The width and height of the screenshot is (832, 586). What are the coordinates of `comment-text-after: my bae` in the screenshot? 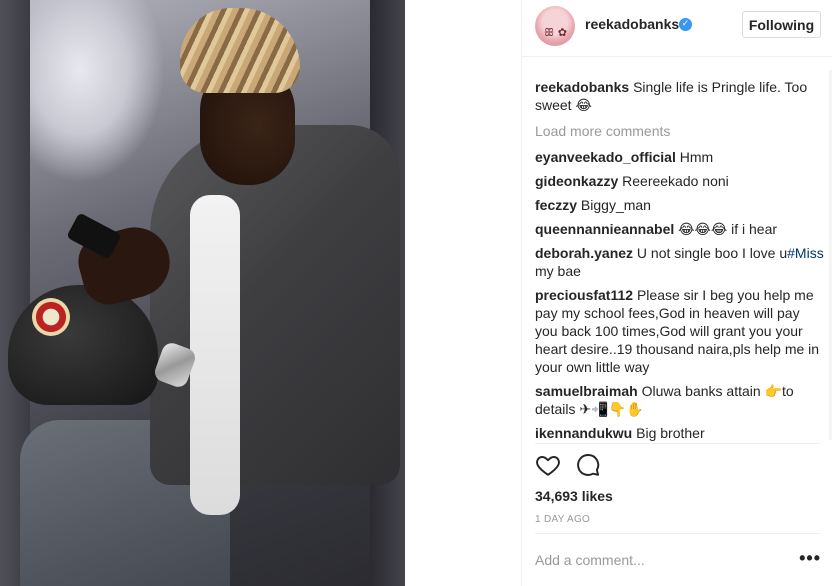 It's located at (558, 271).